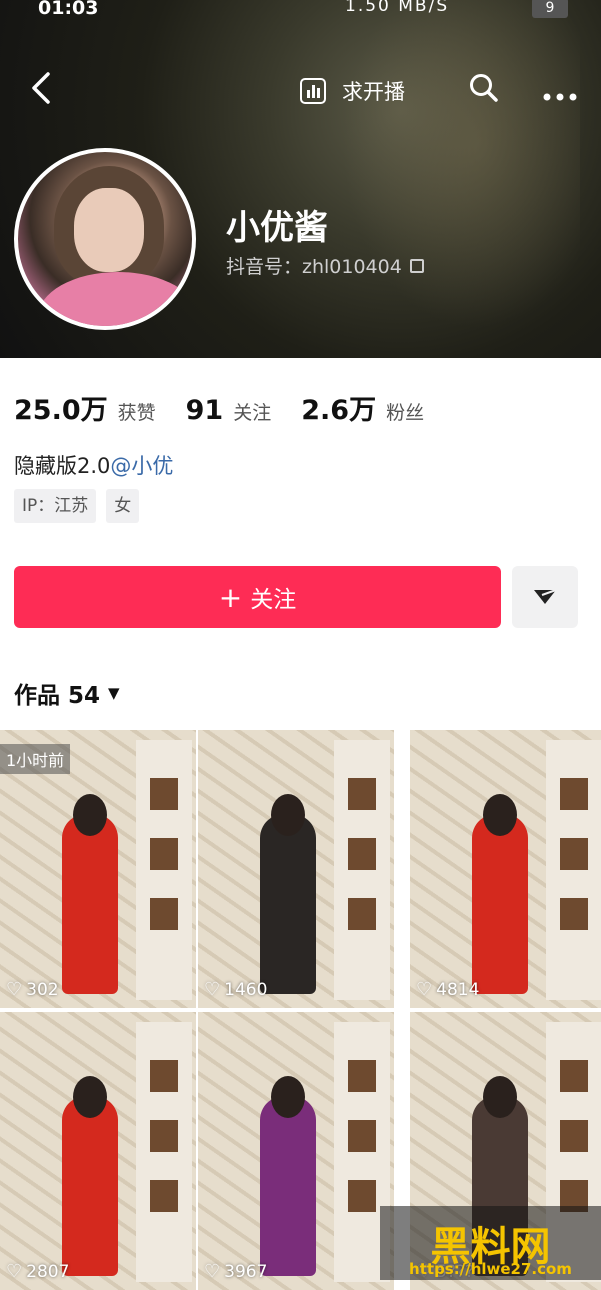 The image size is (601, 1290). Describe the element at coordinates (277, 228) in the screenshot. I see `profile-name: 小优酱` at that location.